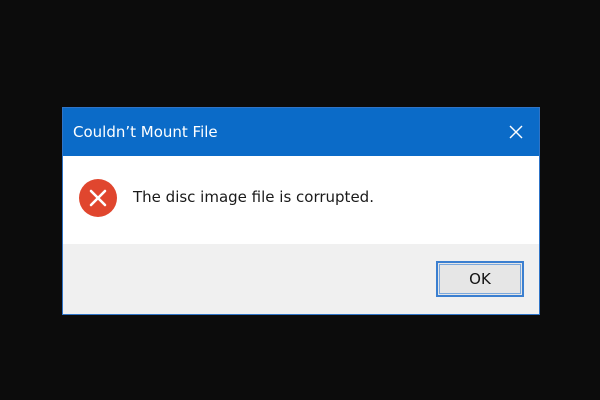  I want to click on error-message: The disc image file is corrupted., so click(253, 197).